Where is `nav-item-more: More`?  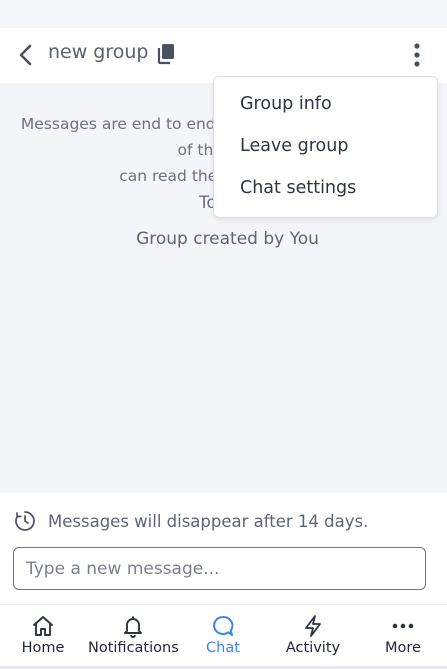 nav-item-more: More is located at coordinates (402, 636).